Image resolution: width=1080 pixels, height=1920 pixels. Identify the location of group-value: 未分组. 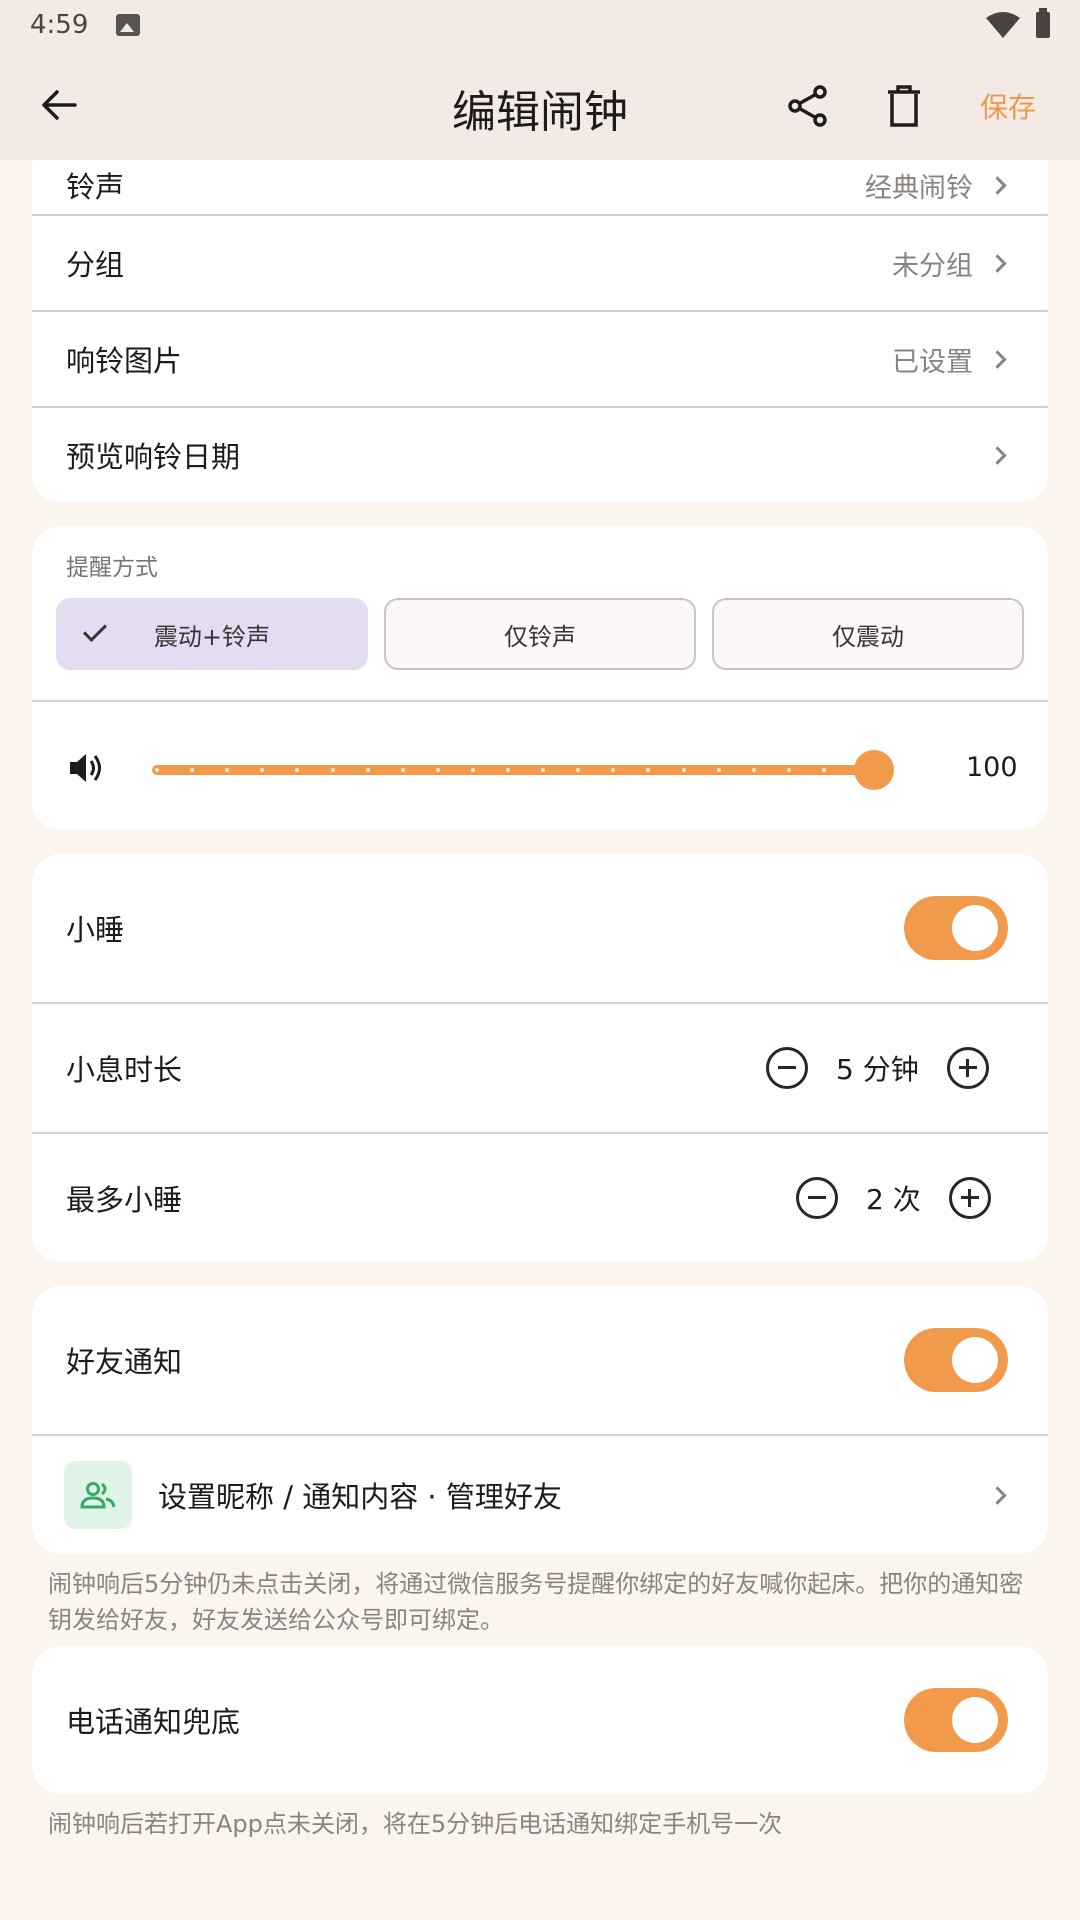
(932, 266).